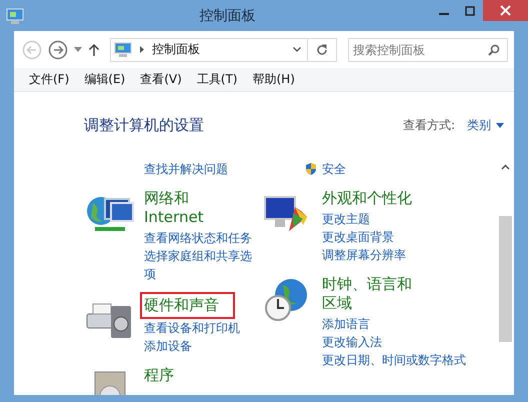 Image resolution: width=528 pixels, height=402 pixels. What do you see at coordinates (191, 208) in the screenshot?
I see `category-title: 网络和 Internet` at bounding box center [191, 208].